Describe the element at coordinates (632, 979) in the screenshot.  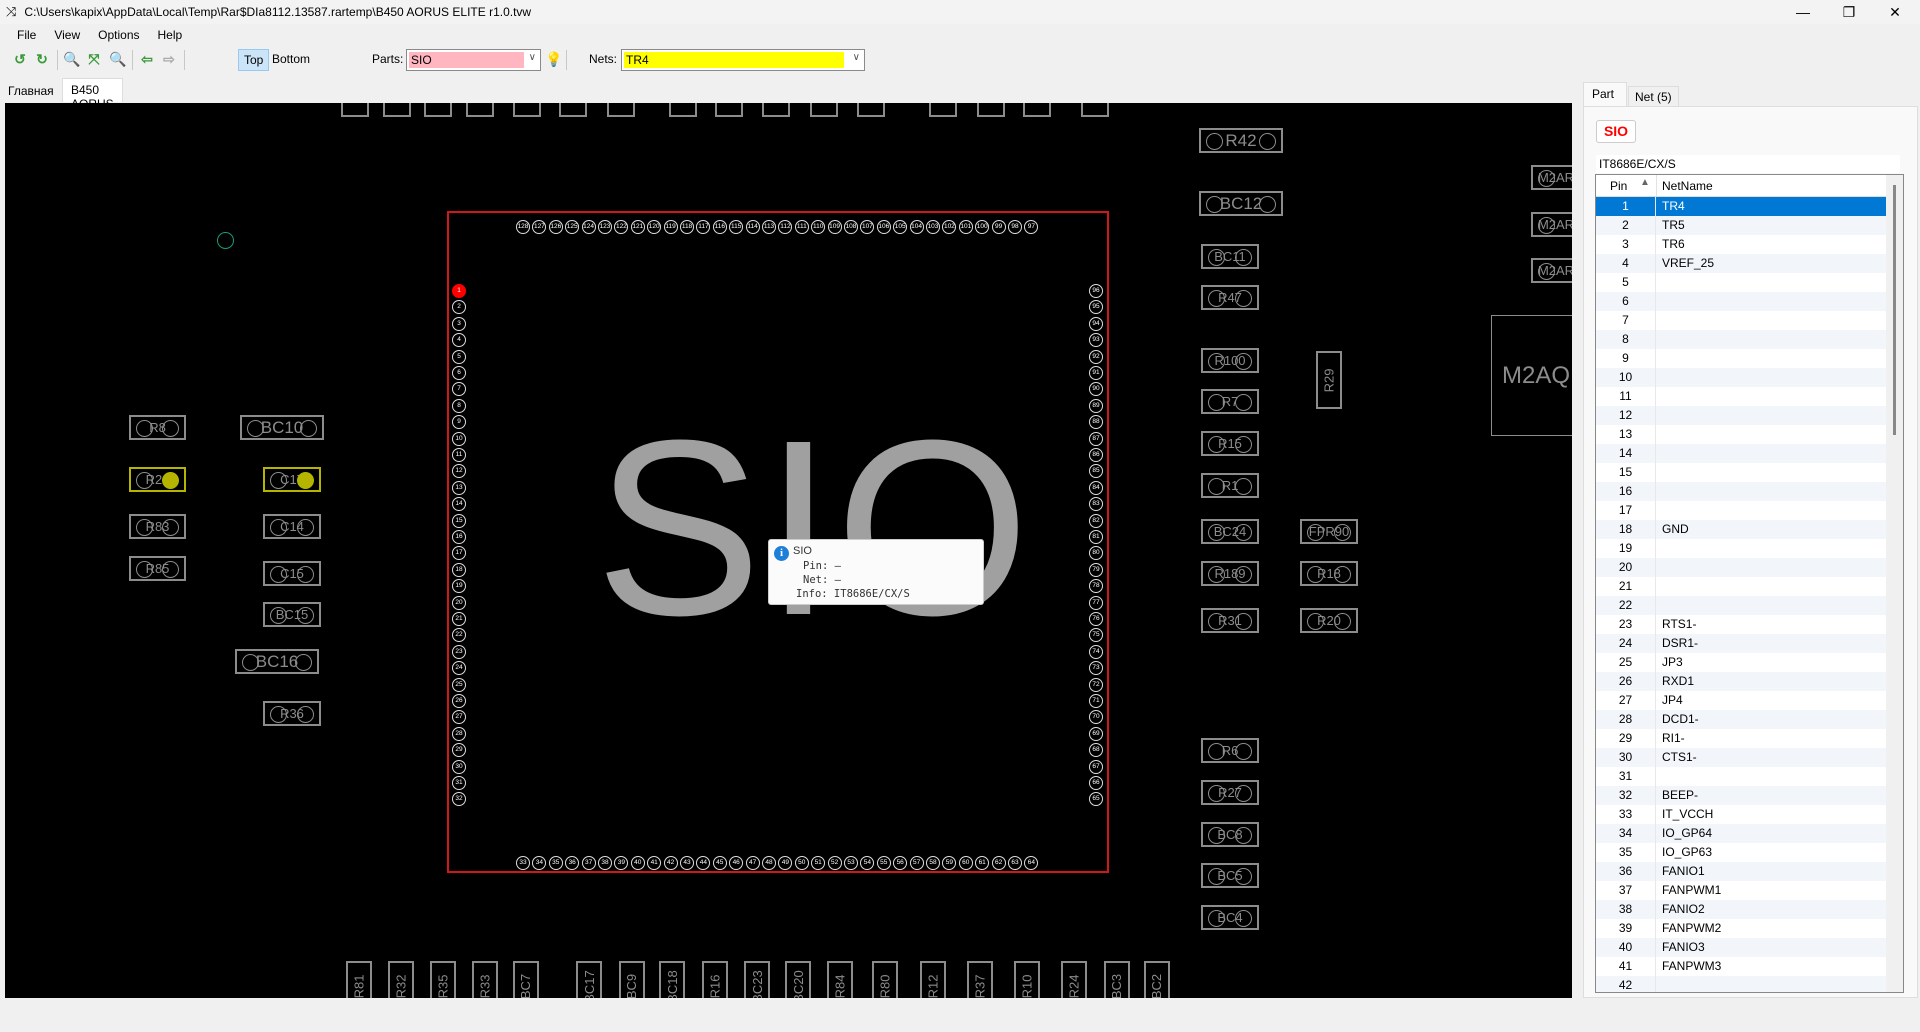
I see `component-bc9: BC9` at that location.